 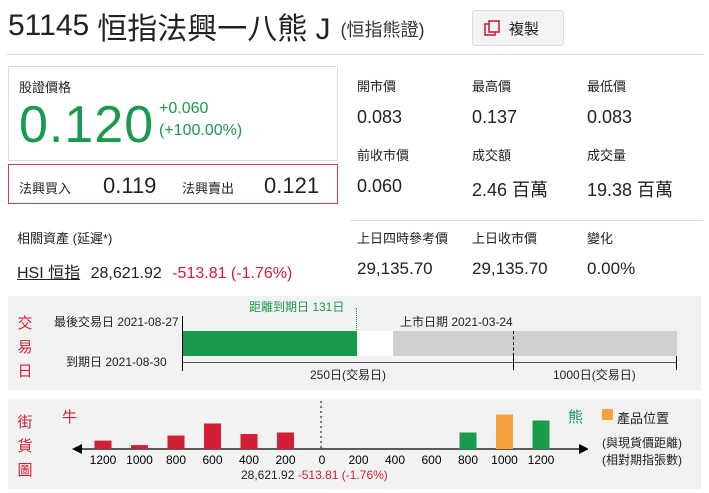 I want to click on spot-change: -513.81 (-1.76%), so click(x=342, y=475).